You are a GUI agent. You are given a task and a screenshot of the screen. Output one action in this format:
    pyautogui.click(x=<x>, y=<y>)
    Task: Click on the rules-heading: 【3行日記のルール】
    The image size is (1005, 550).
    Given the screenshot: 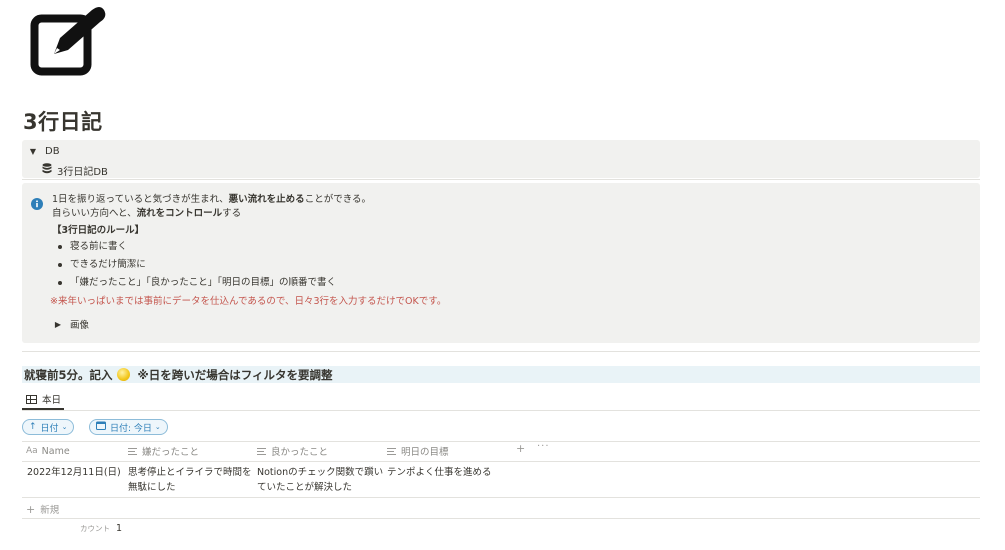 What is the action you would take?
    pyautogui.click(x=98, y=230)
    